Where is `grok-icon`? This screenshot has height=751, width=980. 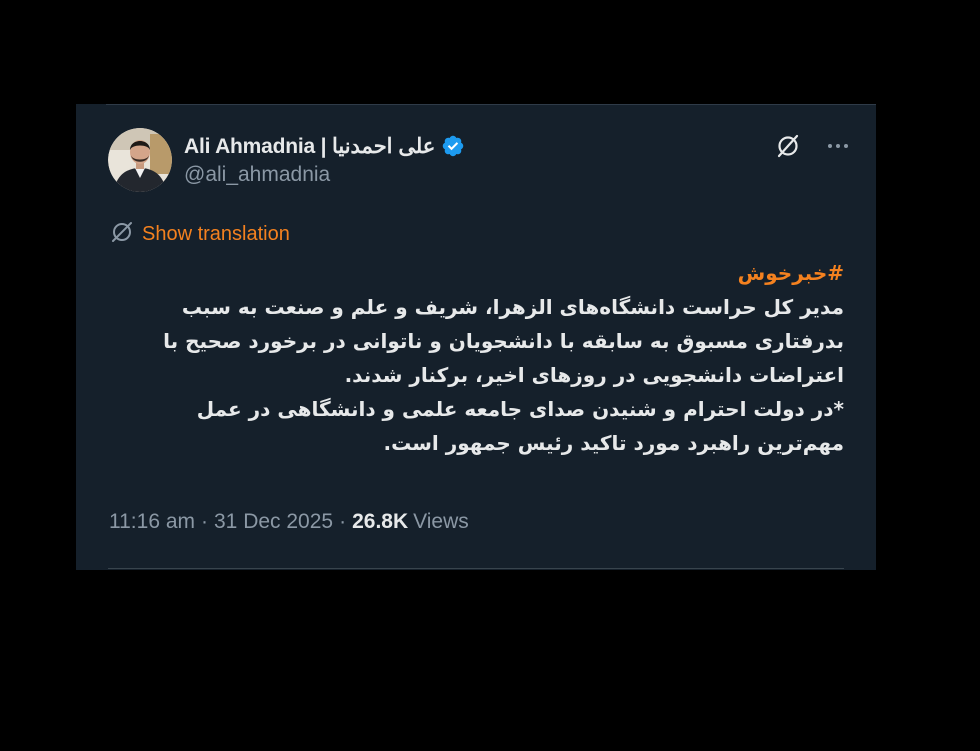 grok-icon is located at coordinates (788, 146).